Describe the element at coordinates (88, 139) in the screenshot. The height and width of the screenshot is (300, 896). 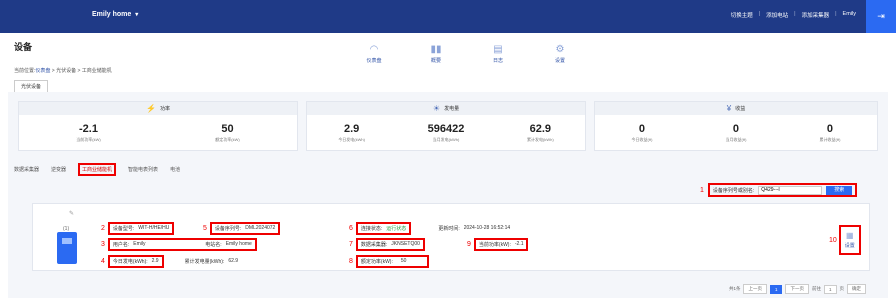
I see `stat-label: 当前功率(kW)` at that location.